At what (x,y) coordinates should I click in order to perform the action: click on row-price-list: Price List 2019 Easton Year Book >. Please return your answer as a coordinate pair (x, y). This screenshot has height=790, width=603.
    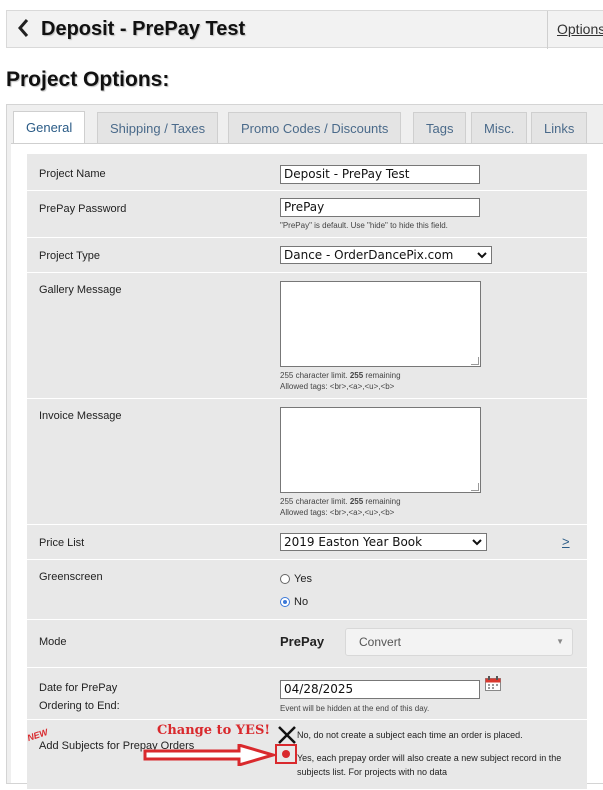
    Looking at the image, I should click on (307, 542).